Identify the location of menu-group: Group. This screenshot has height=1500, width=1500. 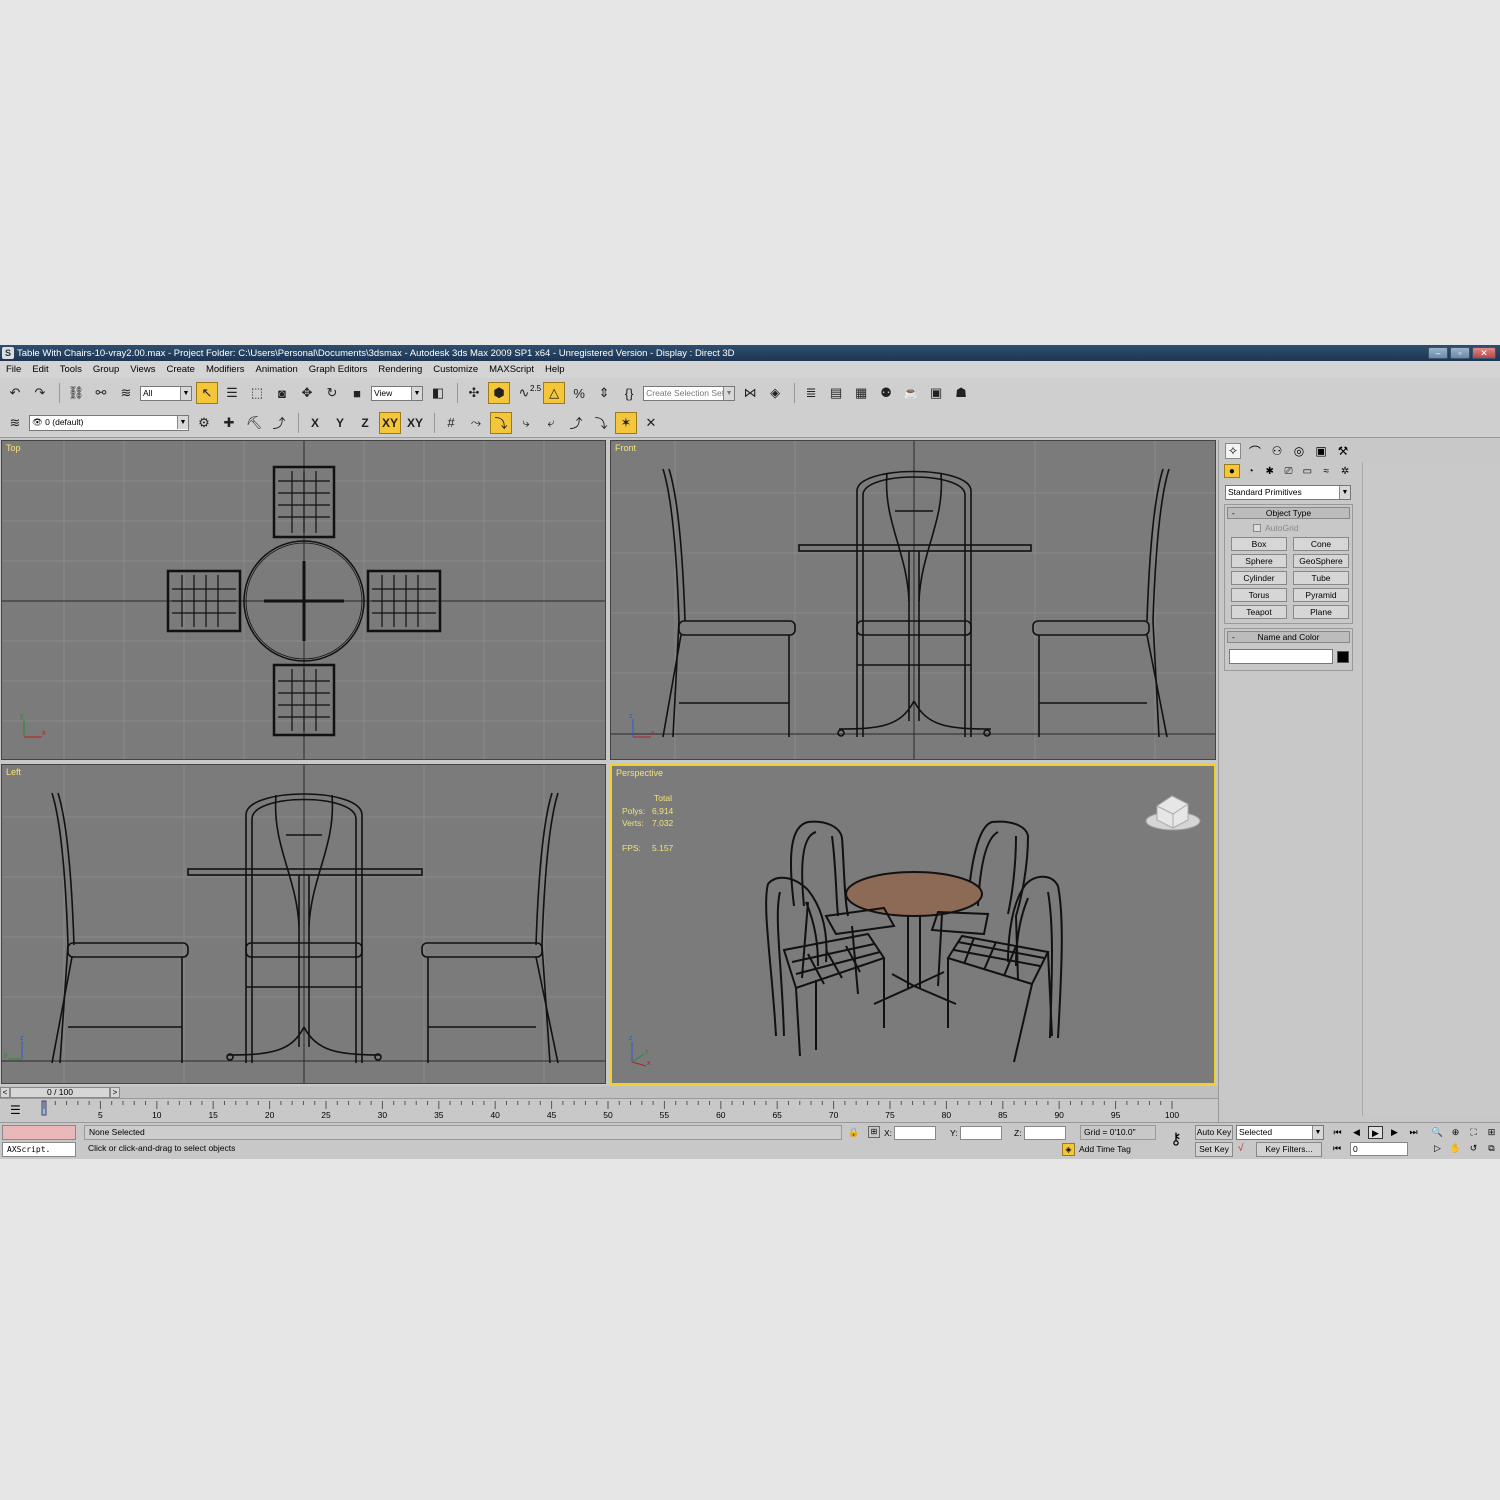
(106, 369).